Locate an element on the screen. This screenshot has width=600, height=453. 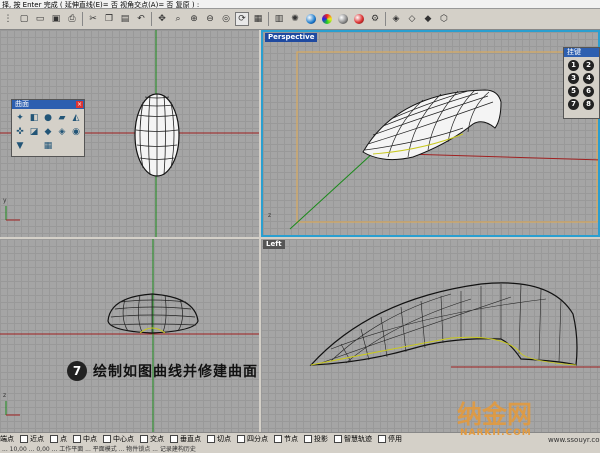
snap-near: 近点 is located at coordinates (32, 439).